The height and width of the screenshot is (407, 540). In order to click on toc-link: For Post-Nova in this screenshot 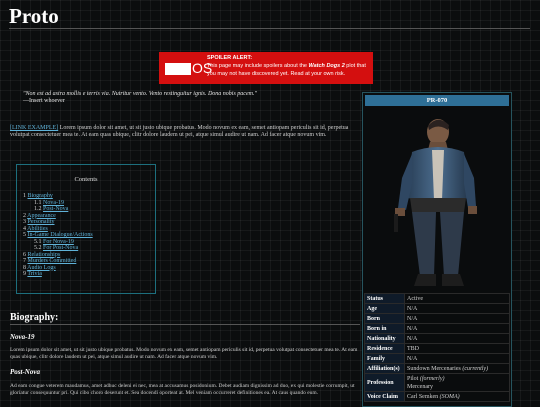, I will do `click(60, 248)`.